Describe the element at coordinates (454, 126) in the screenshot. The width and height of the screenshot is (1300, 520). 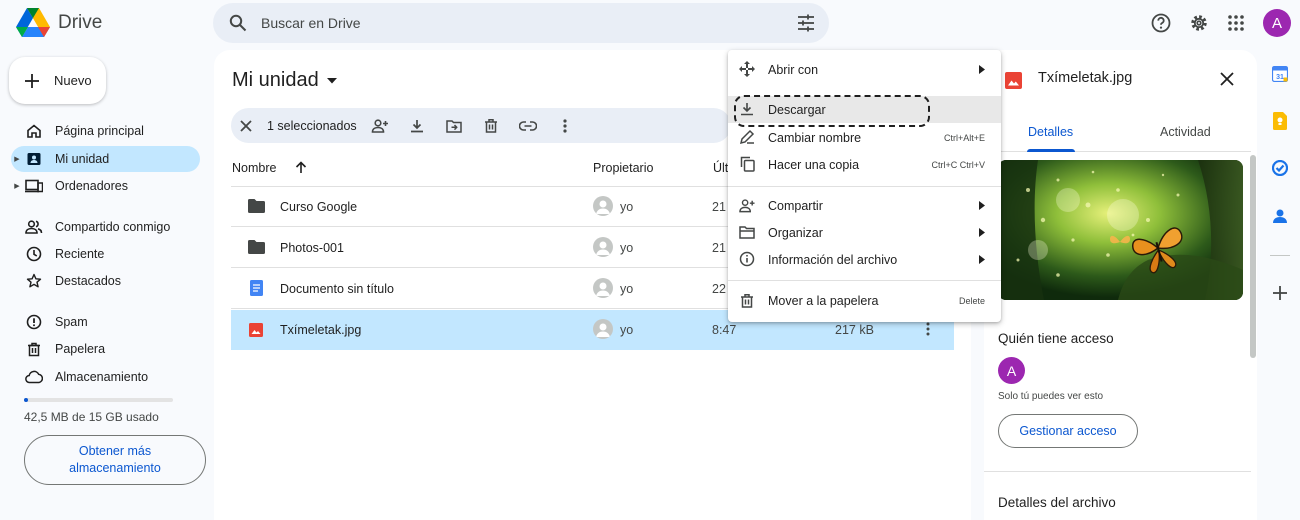
I see `move-to-folder-icon` at that location.